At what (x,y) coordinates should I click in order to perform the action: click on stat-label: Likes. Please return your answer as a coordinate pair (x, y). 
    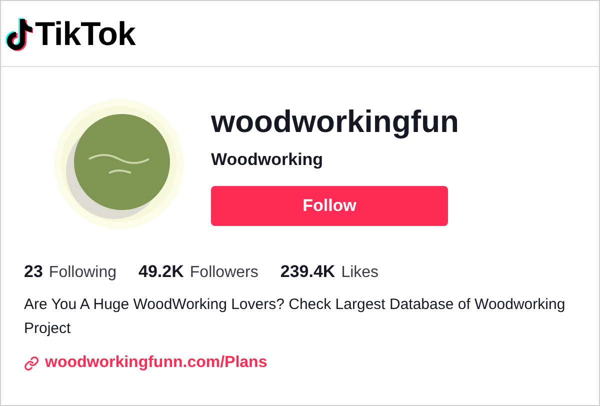
    Looking at the image, I should click on (360, 273).